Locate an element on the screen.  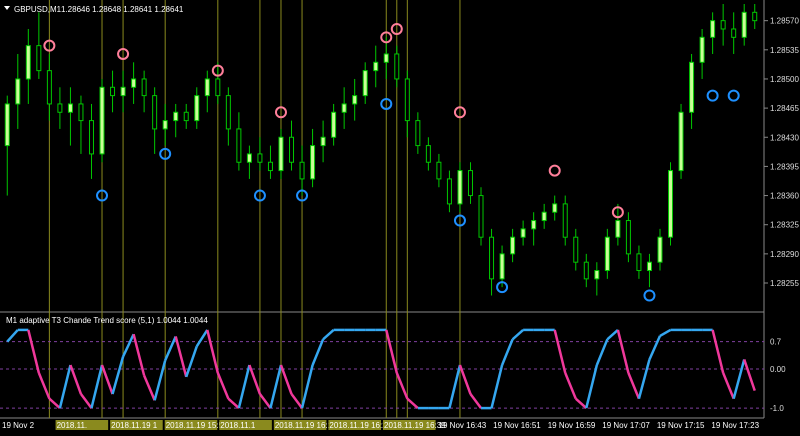
time-label: 19 Nov 2 is located at coordinates (18, 425).